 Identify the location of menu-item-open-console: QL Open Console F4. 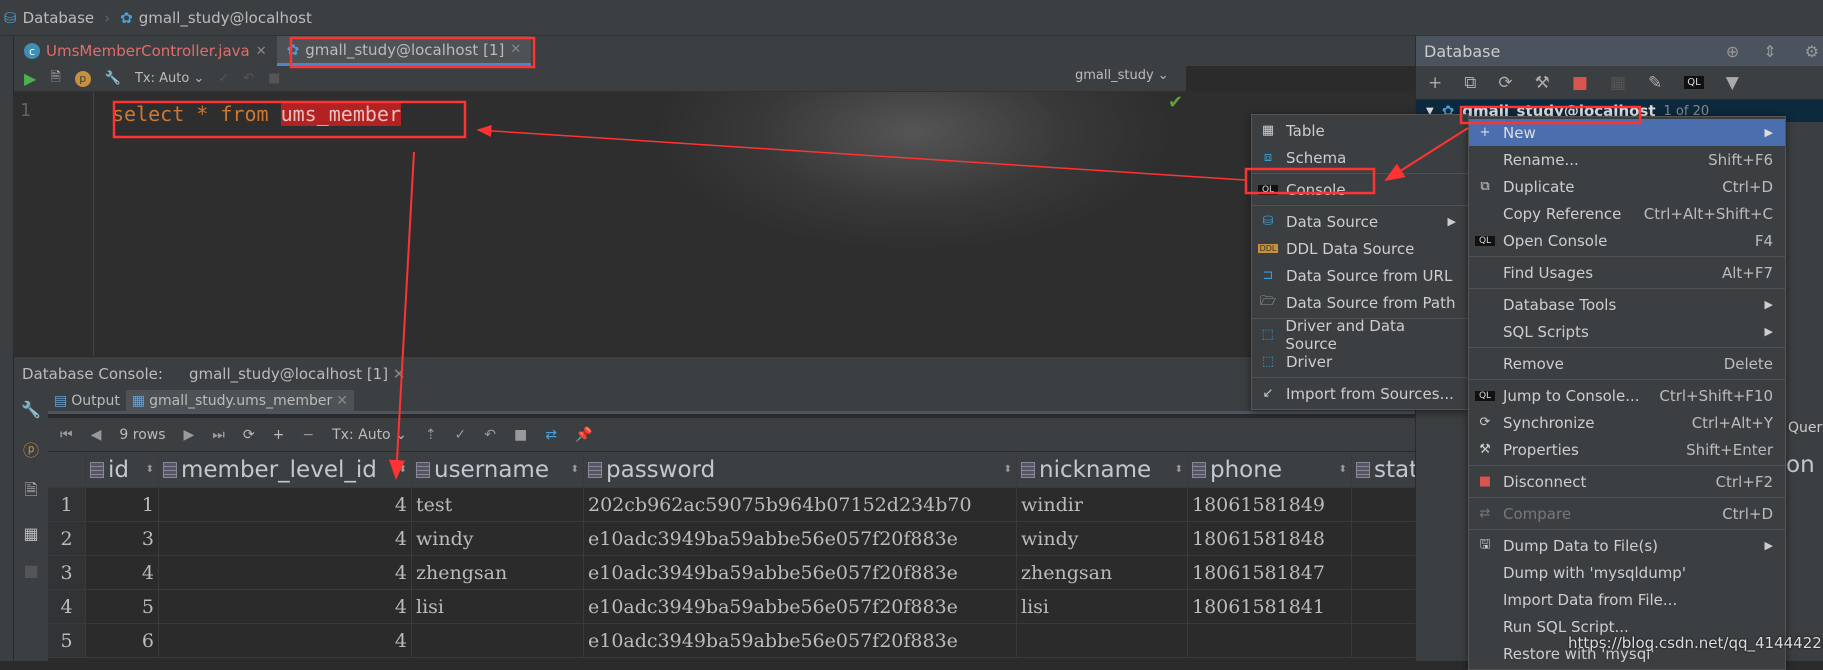
(1627, 240).